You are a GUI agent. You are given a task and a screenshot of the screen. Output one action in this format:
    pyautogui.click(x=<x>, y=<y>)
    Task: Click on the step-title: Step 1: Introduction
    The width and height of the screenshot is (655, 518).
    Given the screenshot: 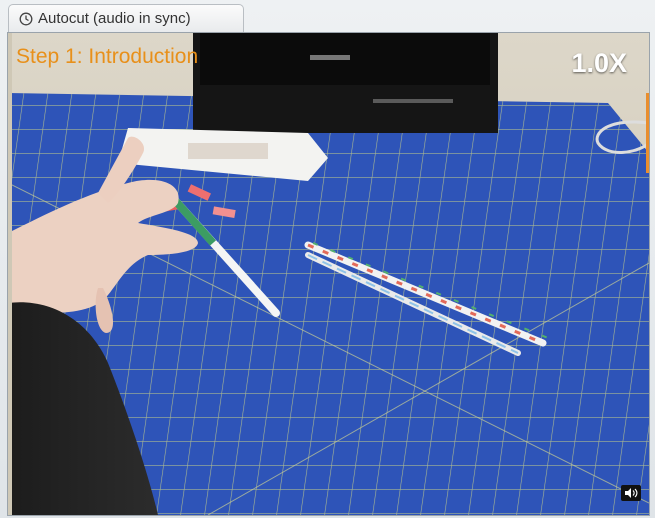 What is the action you would take?
    pyautogui.click(x=107, y=56)
    